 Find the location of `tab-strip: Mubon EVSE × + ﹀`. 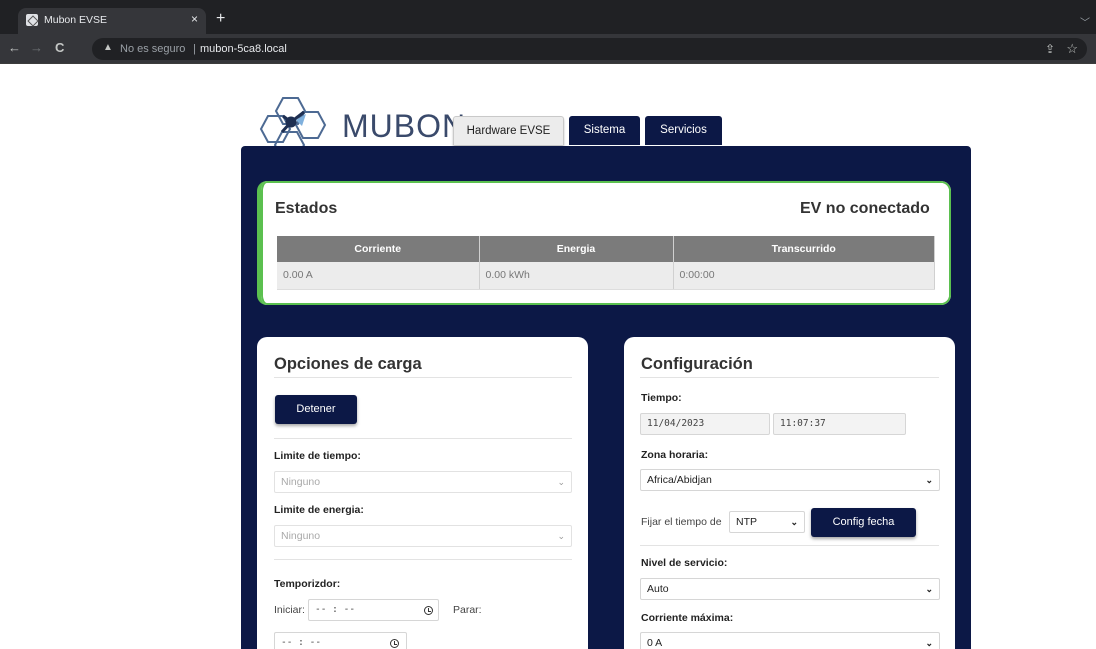

tab-strip: Mubon EVSE × + ﹀ is located at coordinates (548, 21).